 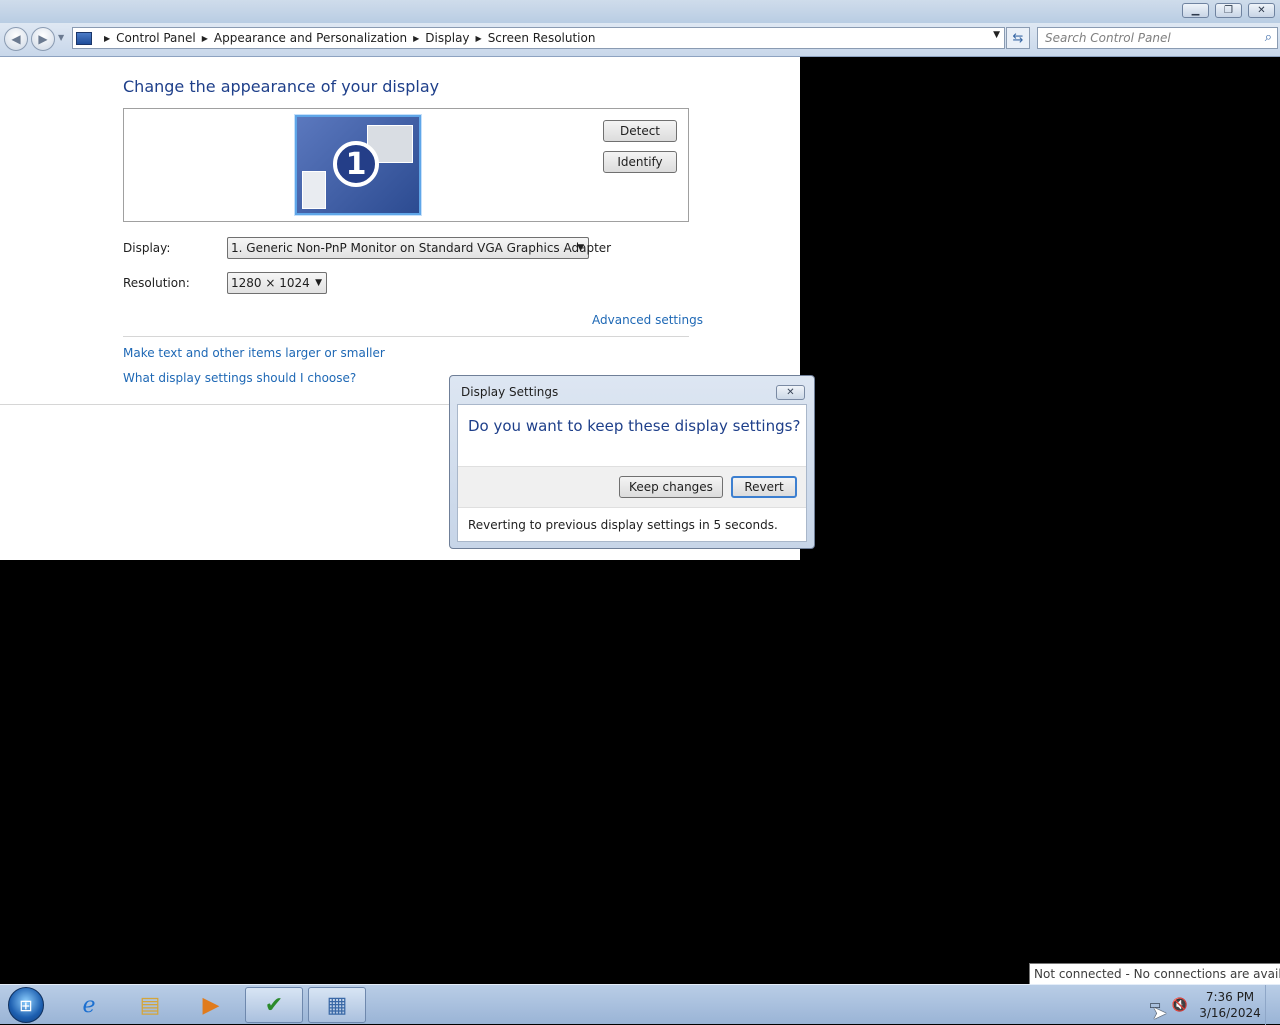 I want to click on address-dropdown-icon: ▼, so click(x=996, y=35).